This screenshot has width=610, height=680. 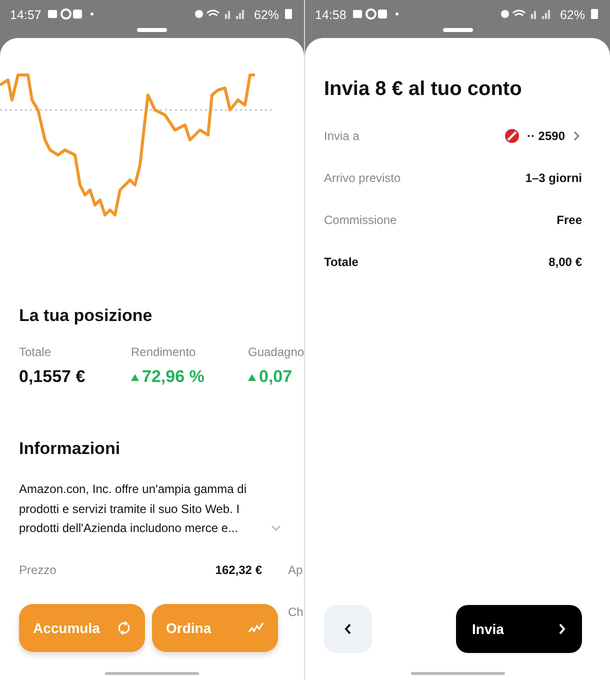 I want to click on stat-label: Guadagno, so click(x=276, y=352).